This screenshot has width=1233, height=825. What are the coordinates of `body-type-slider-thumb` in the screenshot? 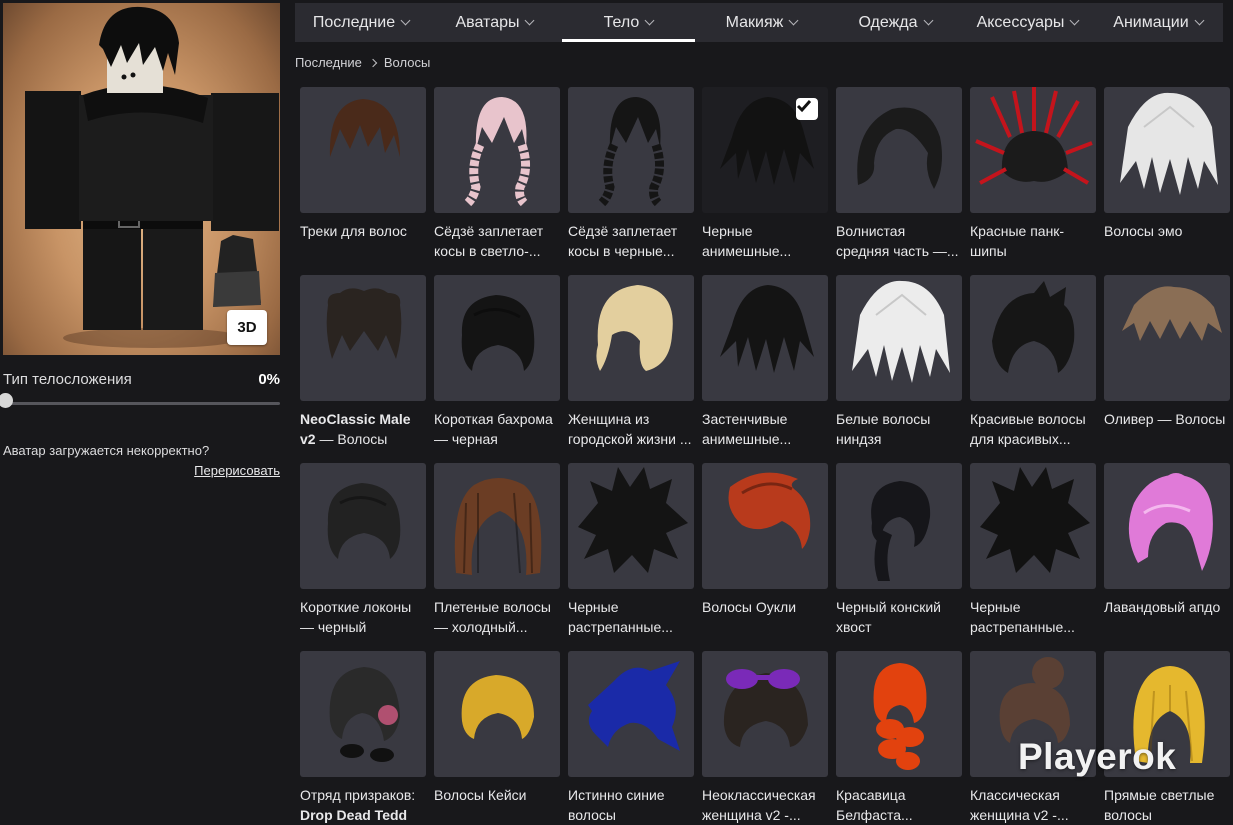 It's located at (6, 400).